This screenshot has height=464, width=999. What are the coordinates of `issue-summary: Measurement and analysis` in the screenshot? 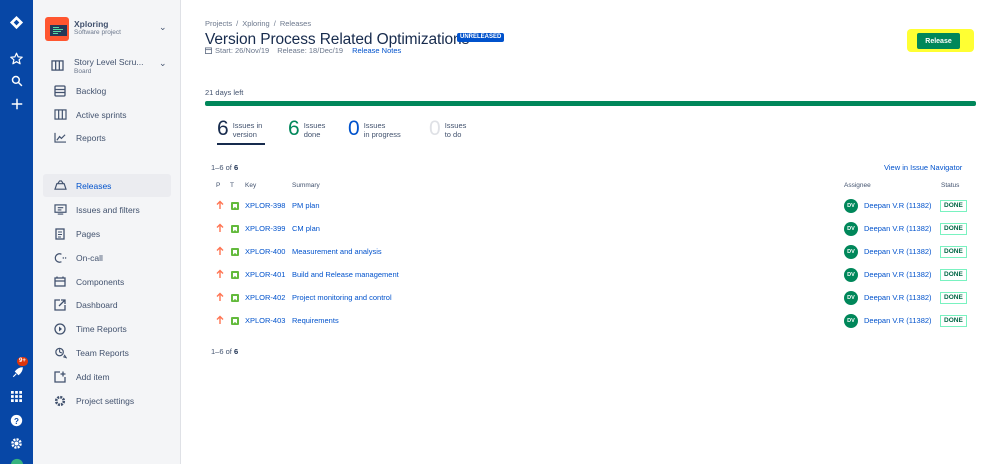 It's located at (337, 251).